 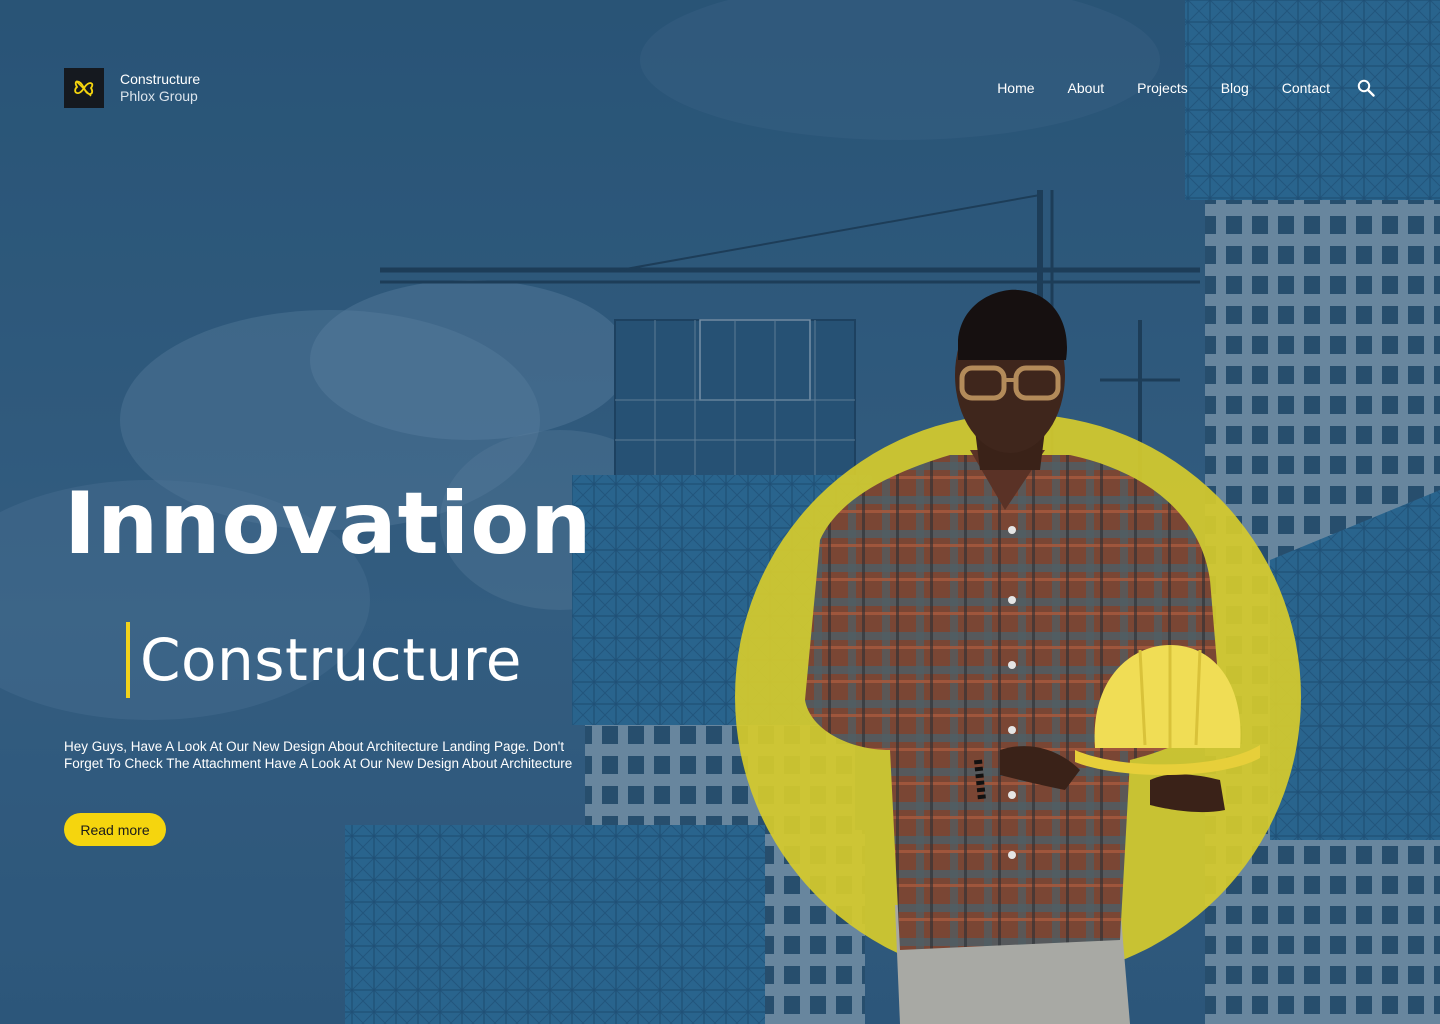 I want to click on nav-about: About, so click(x=1086, y=88).